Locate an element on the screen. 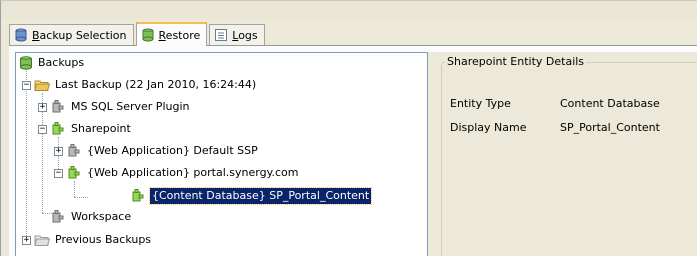 This screenshot has height=256, width=697. tree-item-backups: Backups is located at coordinates (216, 63).